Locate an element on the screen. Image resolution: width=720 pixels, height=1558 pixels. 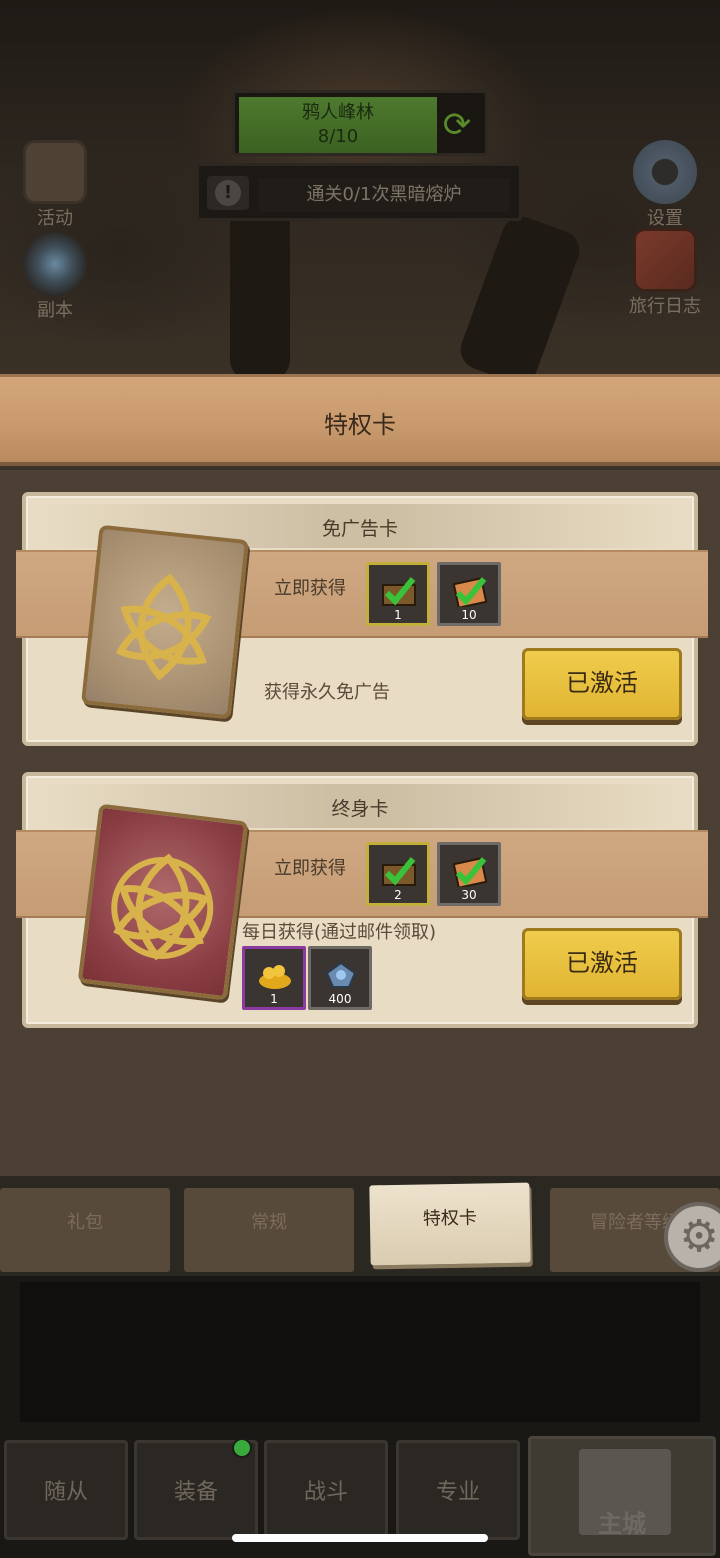
book-icon is located at coordinates (665, 260).